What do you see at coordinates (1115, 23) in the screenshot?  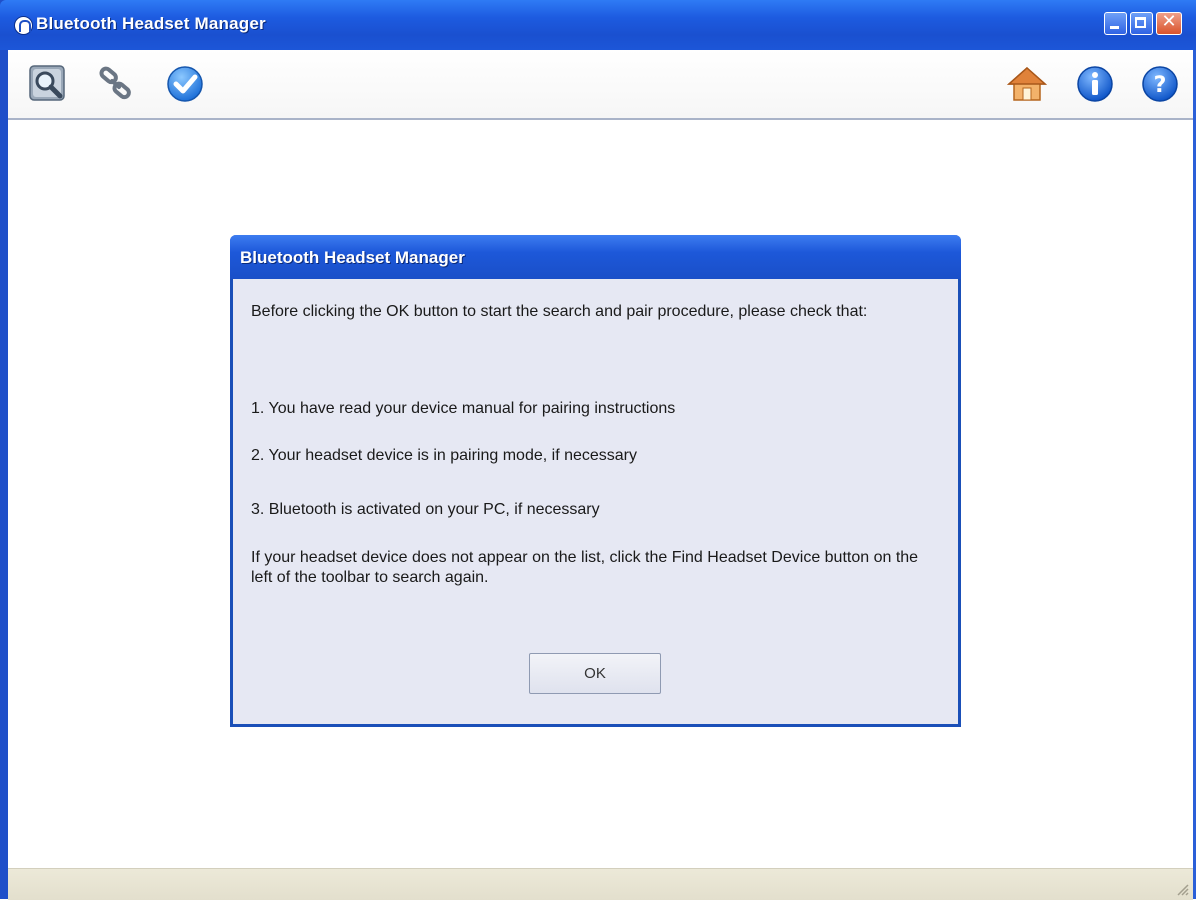 I see `minimize-button` at bounding box center [1115, 23].